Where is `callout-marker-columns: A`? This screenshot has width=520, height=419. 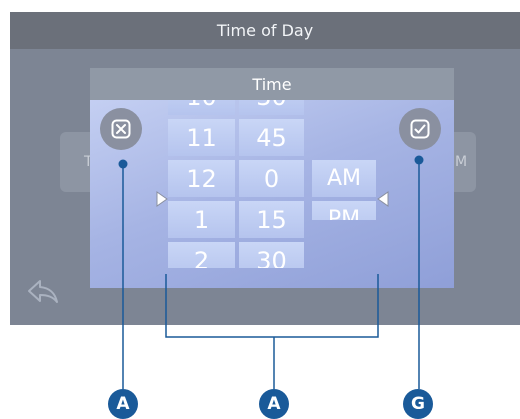 callout-marker-columns: A is located at coordinates (274, 404).